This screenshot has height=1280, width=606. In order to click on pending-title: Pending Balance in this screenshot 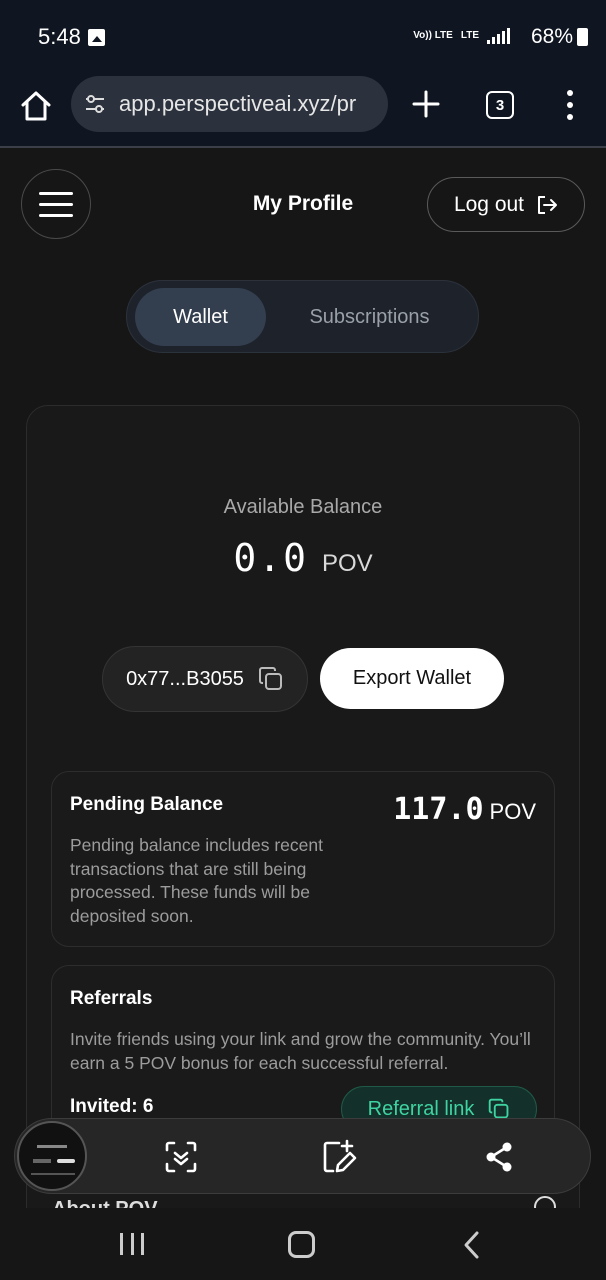, I will do `click(147, 804)`.